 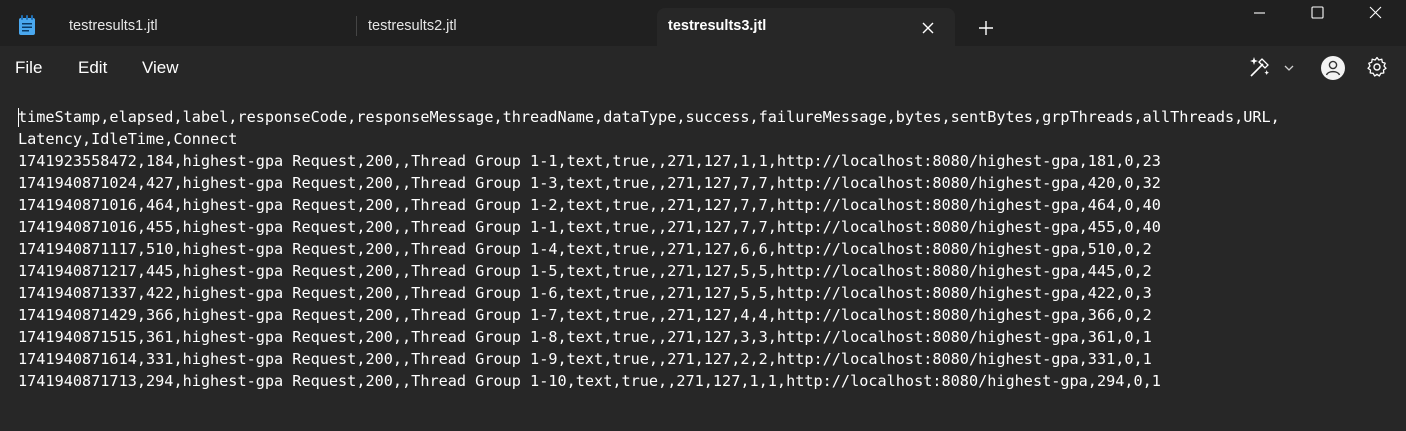 What do you see at coordinates (203, 27) in the screenshot?
I see `tab-testresults1: testresults1.jtl` at bounding box center [203, 27].